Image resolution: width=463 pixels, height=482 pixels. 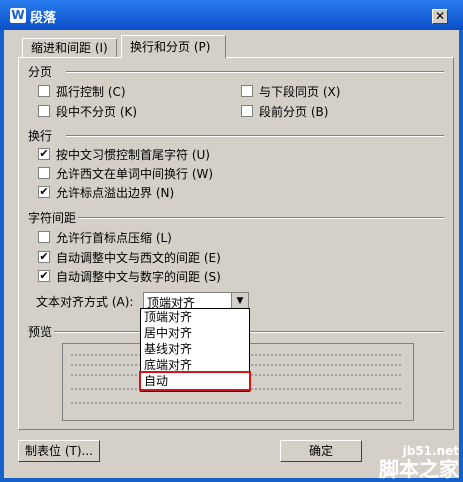 What do you see at coordinates (300, 92) in the screenshot?
I see `keep-with-next-label: 与下段同页 (X)` at bounding box center [300, 92].